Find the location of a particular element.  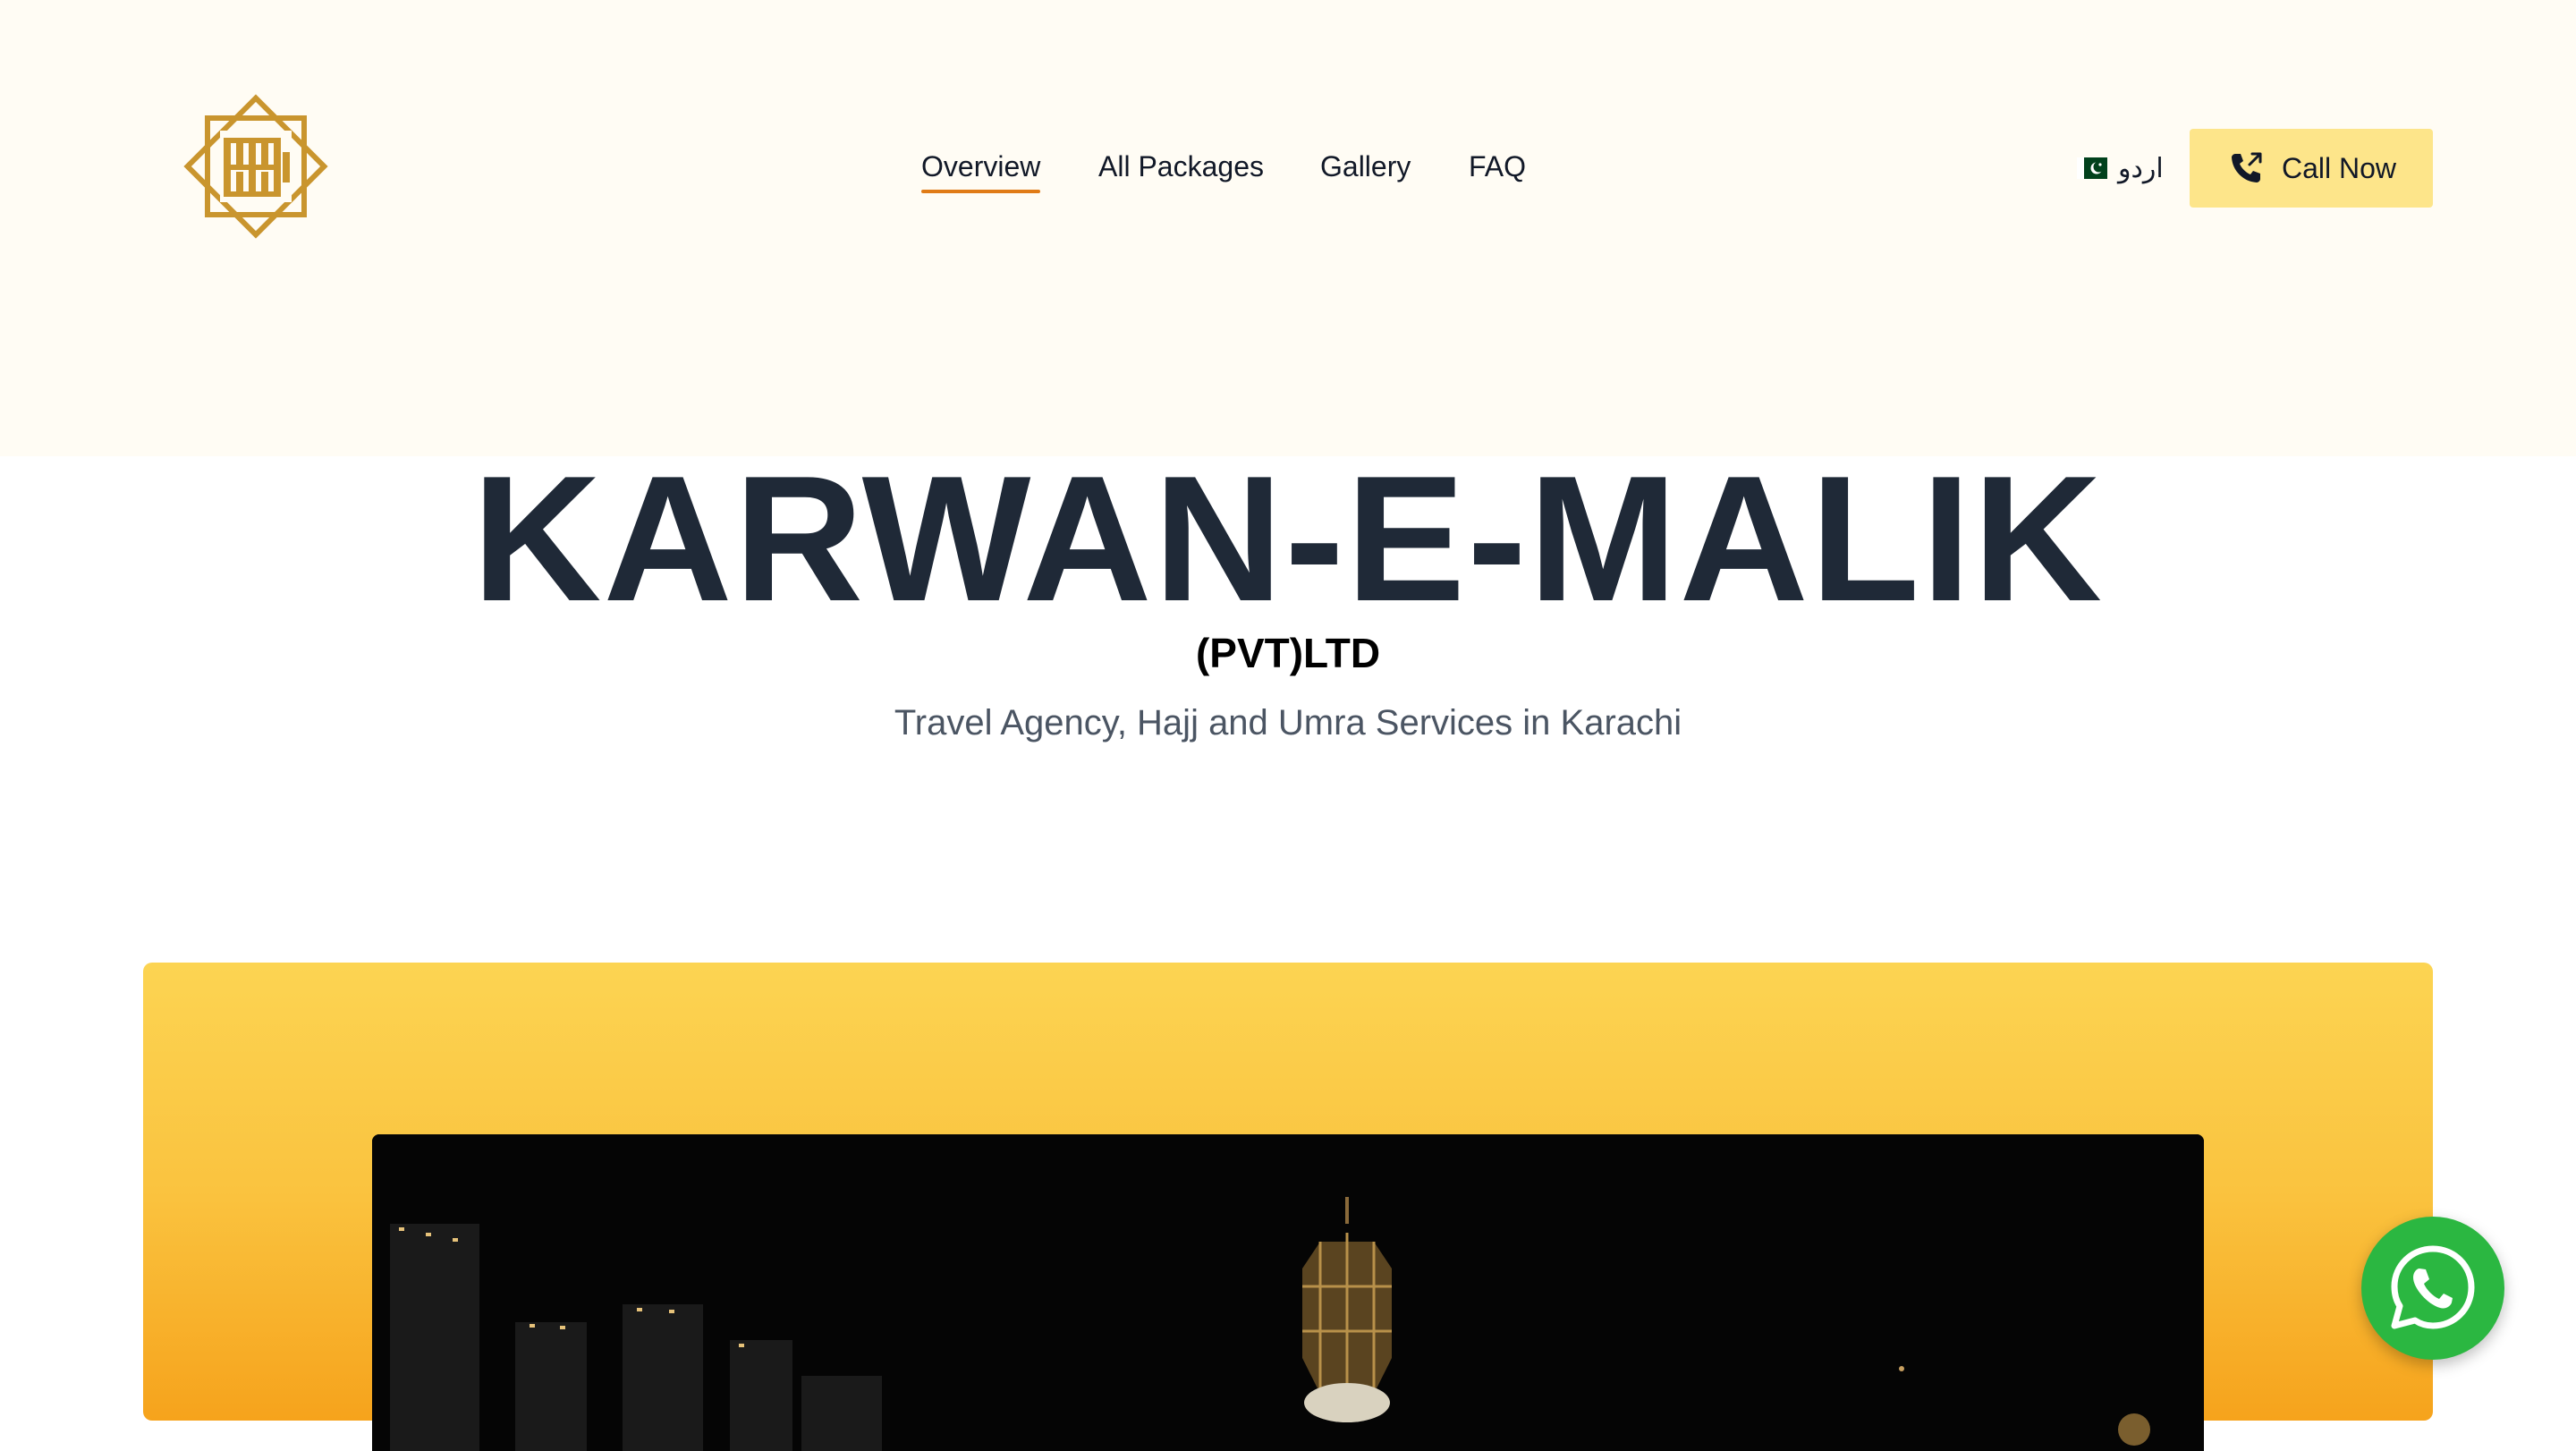

logo is located at coordinates (255, 166).